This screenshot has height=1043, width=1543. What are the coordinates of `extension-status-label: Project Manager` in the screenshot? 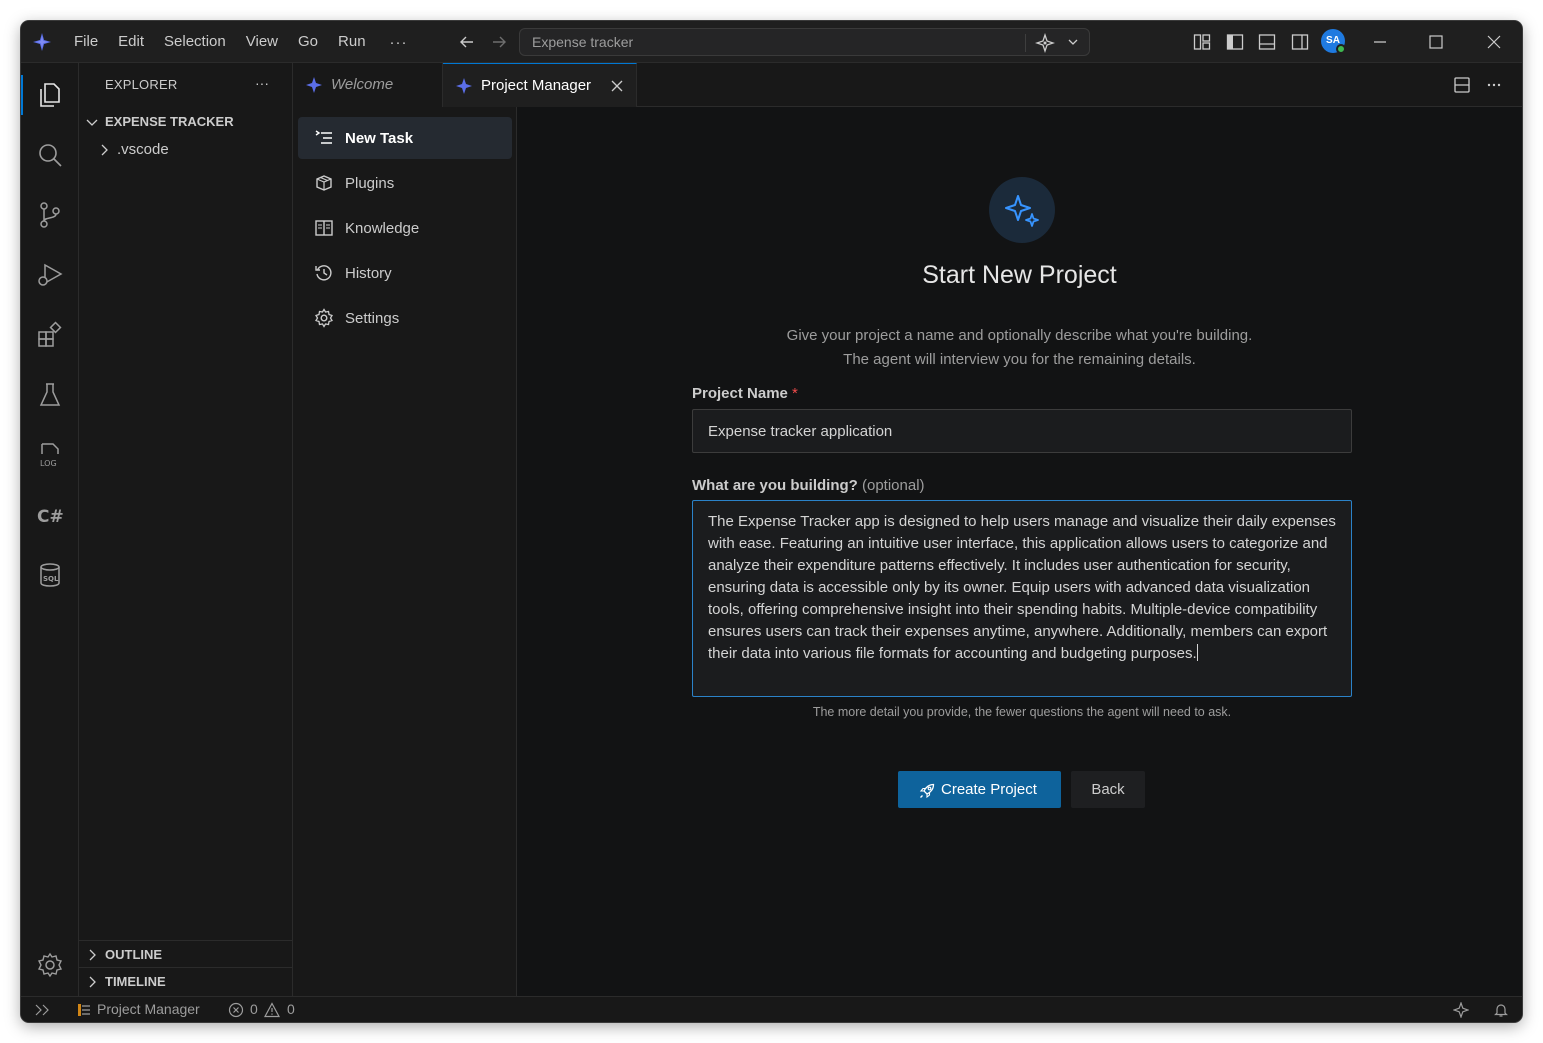 It's located at (148, 1009).